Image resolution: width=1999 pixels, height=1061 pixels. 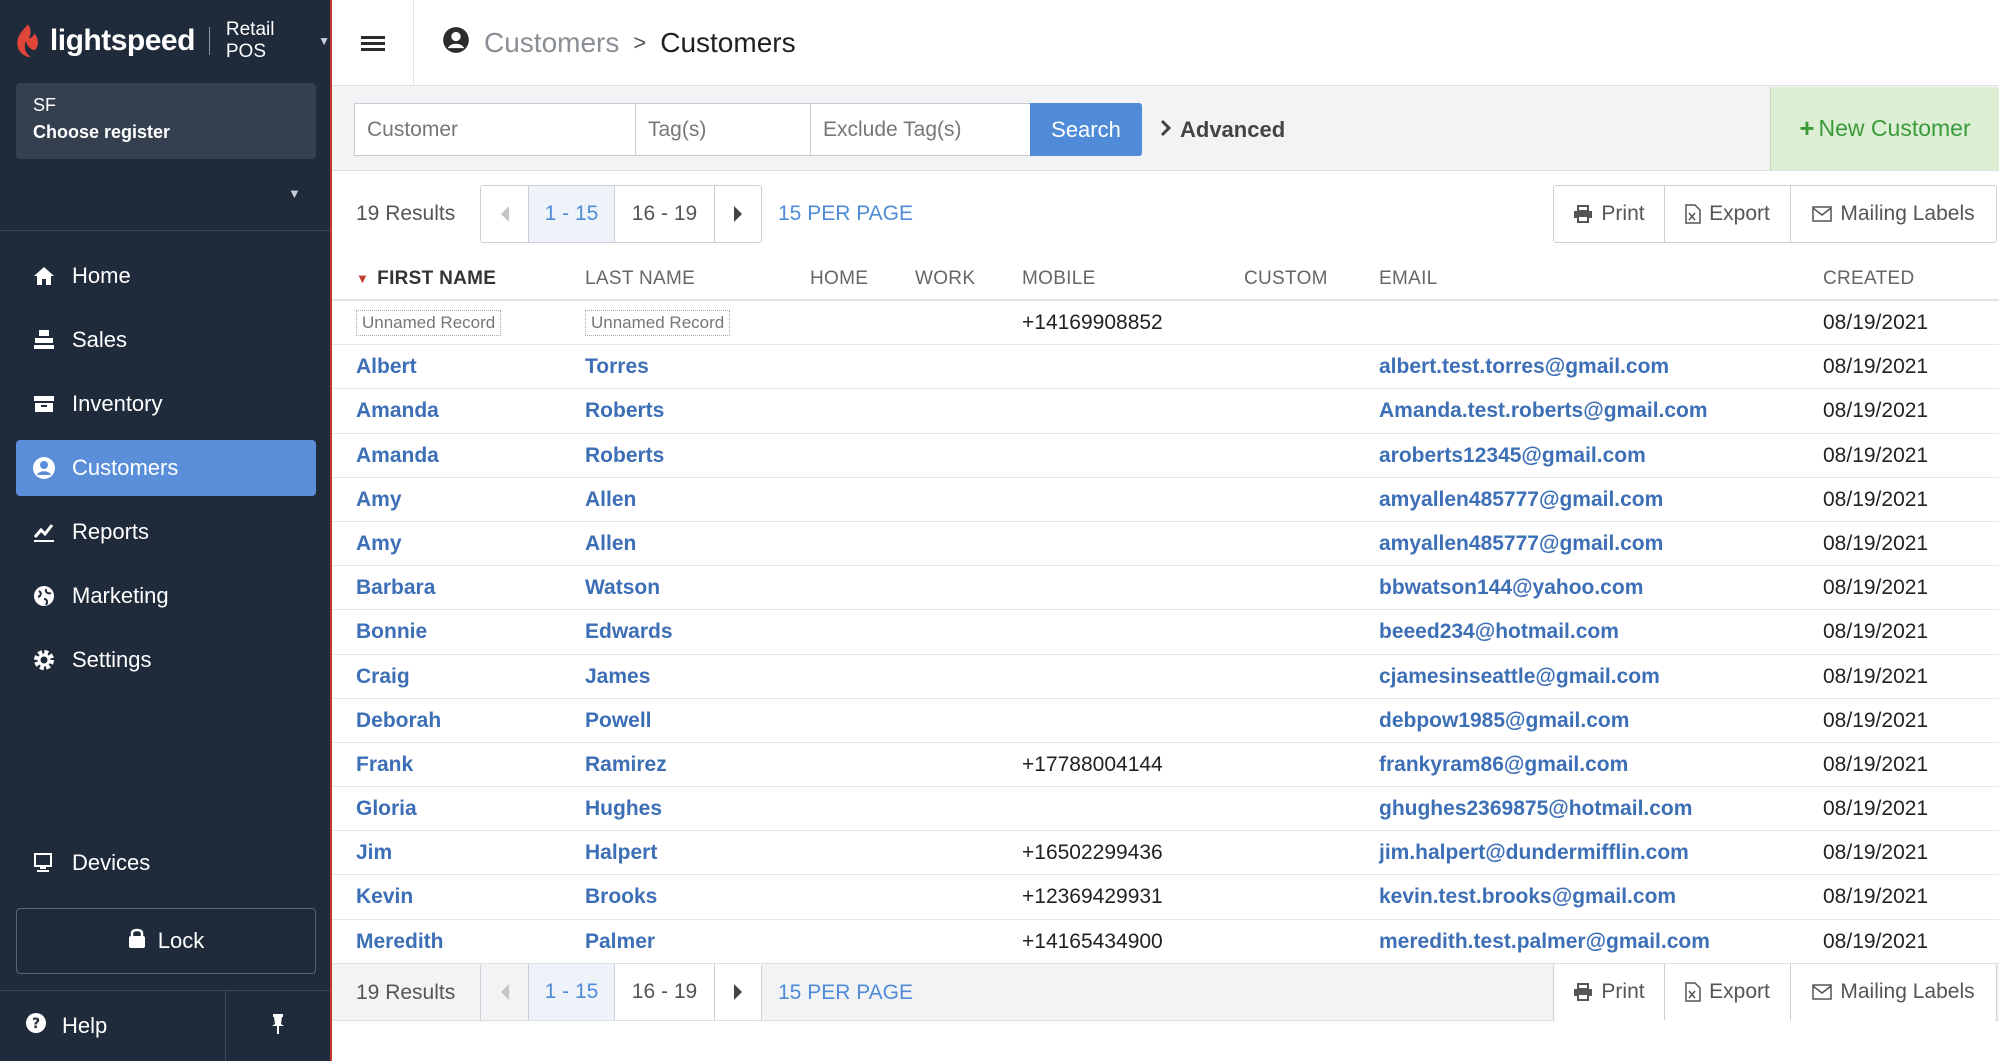 What do you see at coordinates (1408, 278) in the screenshot?
I see `column-header-email: EMAIL` at bounding box center [1408, 278].